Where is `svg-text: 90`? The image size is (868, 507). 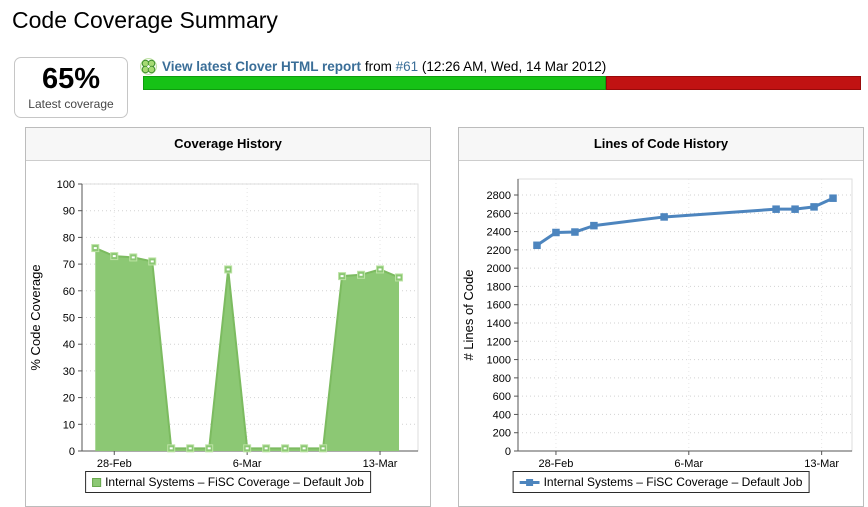 svg-text: 90 is located at coordinates (69, 212).